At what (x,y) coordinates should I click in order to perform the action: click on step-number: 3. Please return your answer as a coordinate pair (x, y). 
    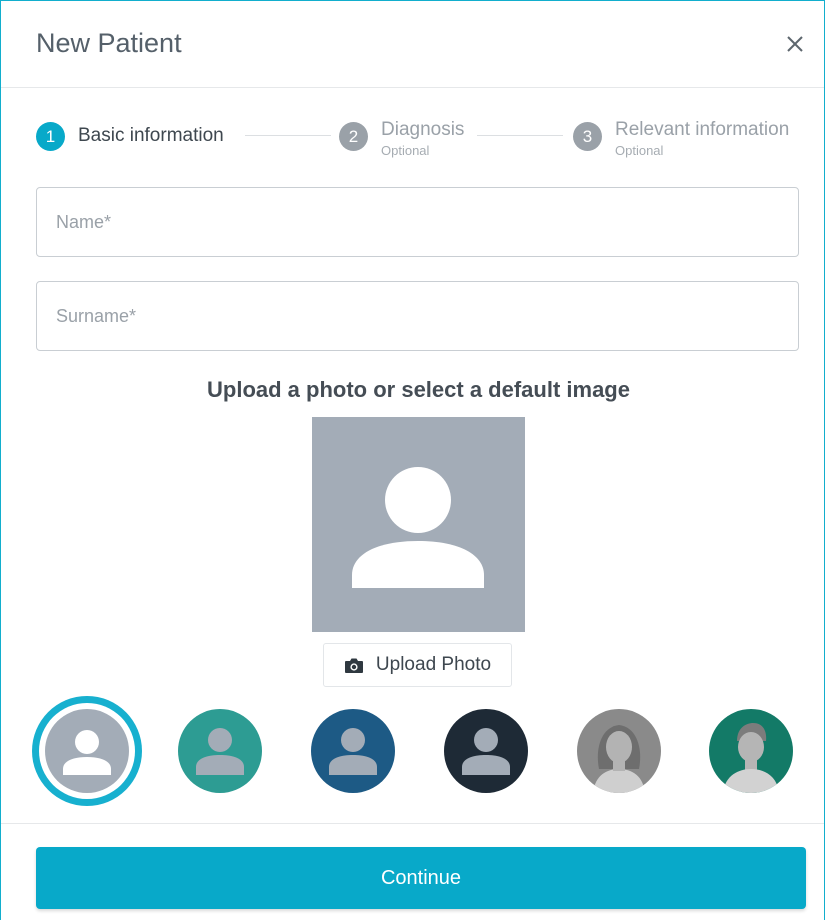
    Looking at the image, I should click on (587, 136).